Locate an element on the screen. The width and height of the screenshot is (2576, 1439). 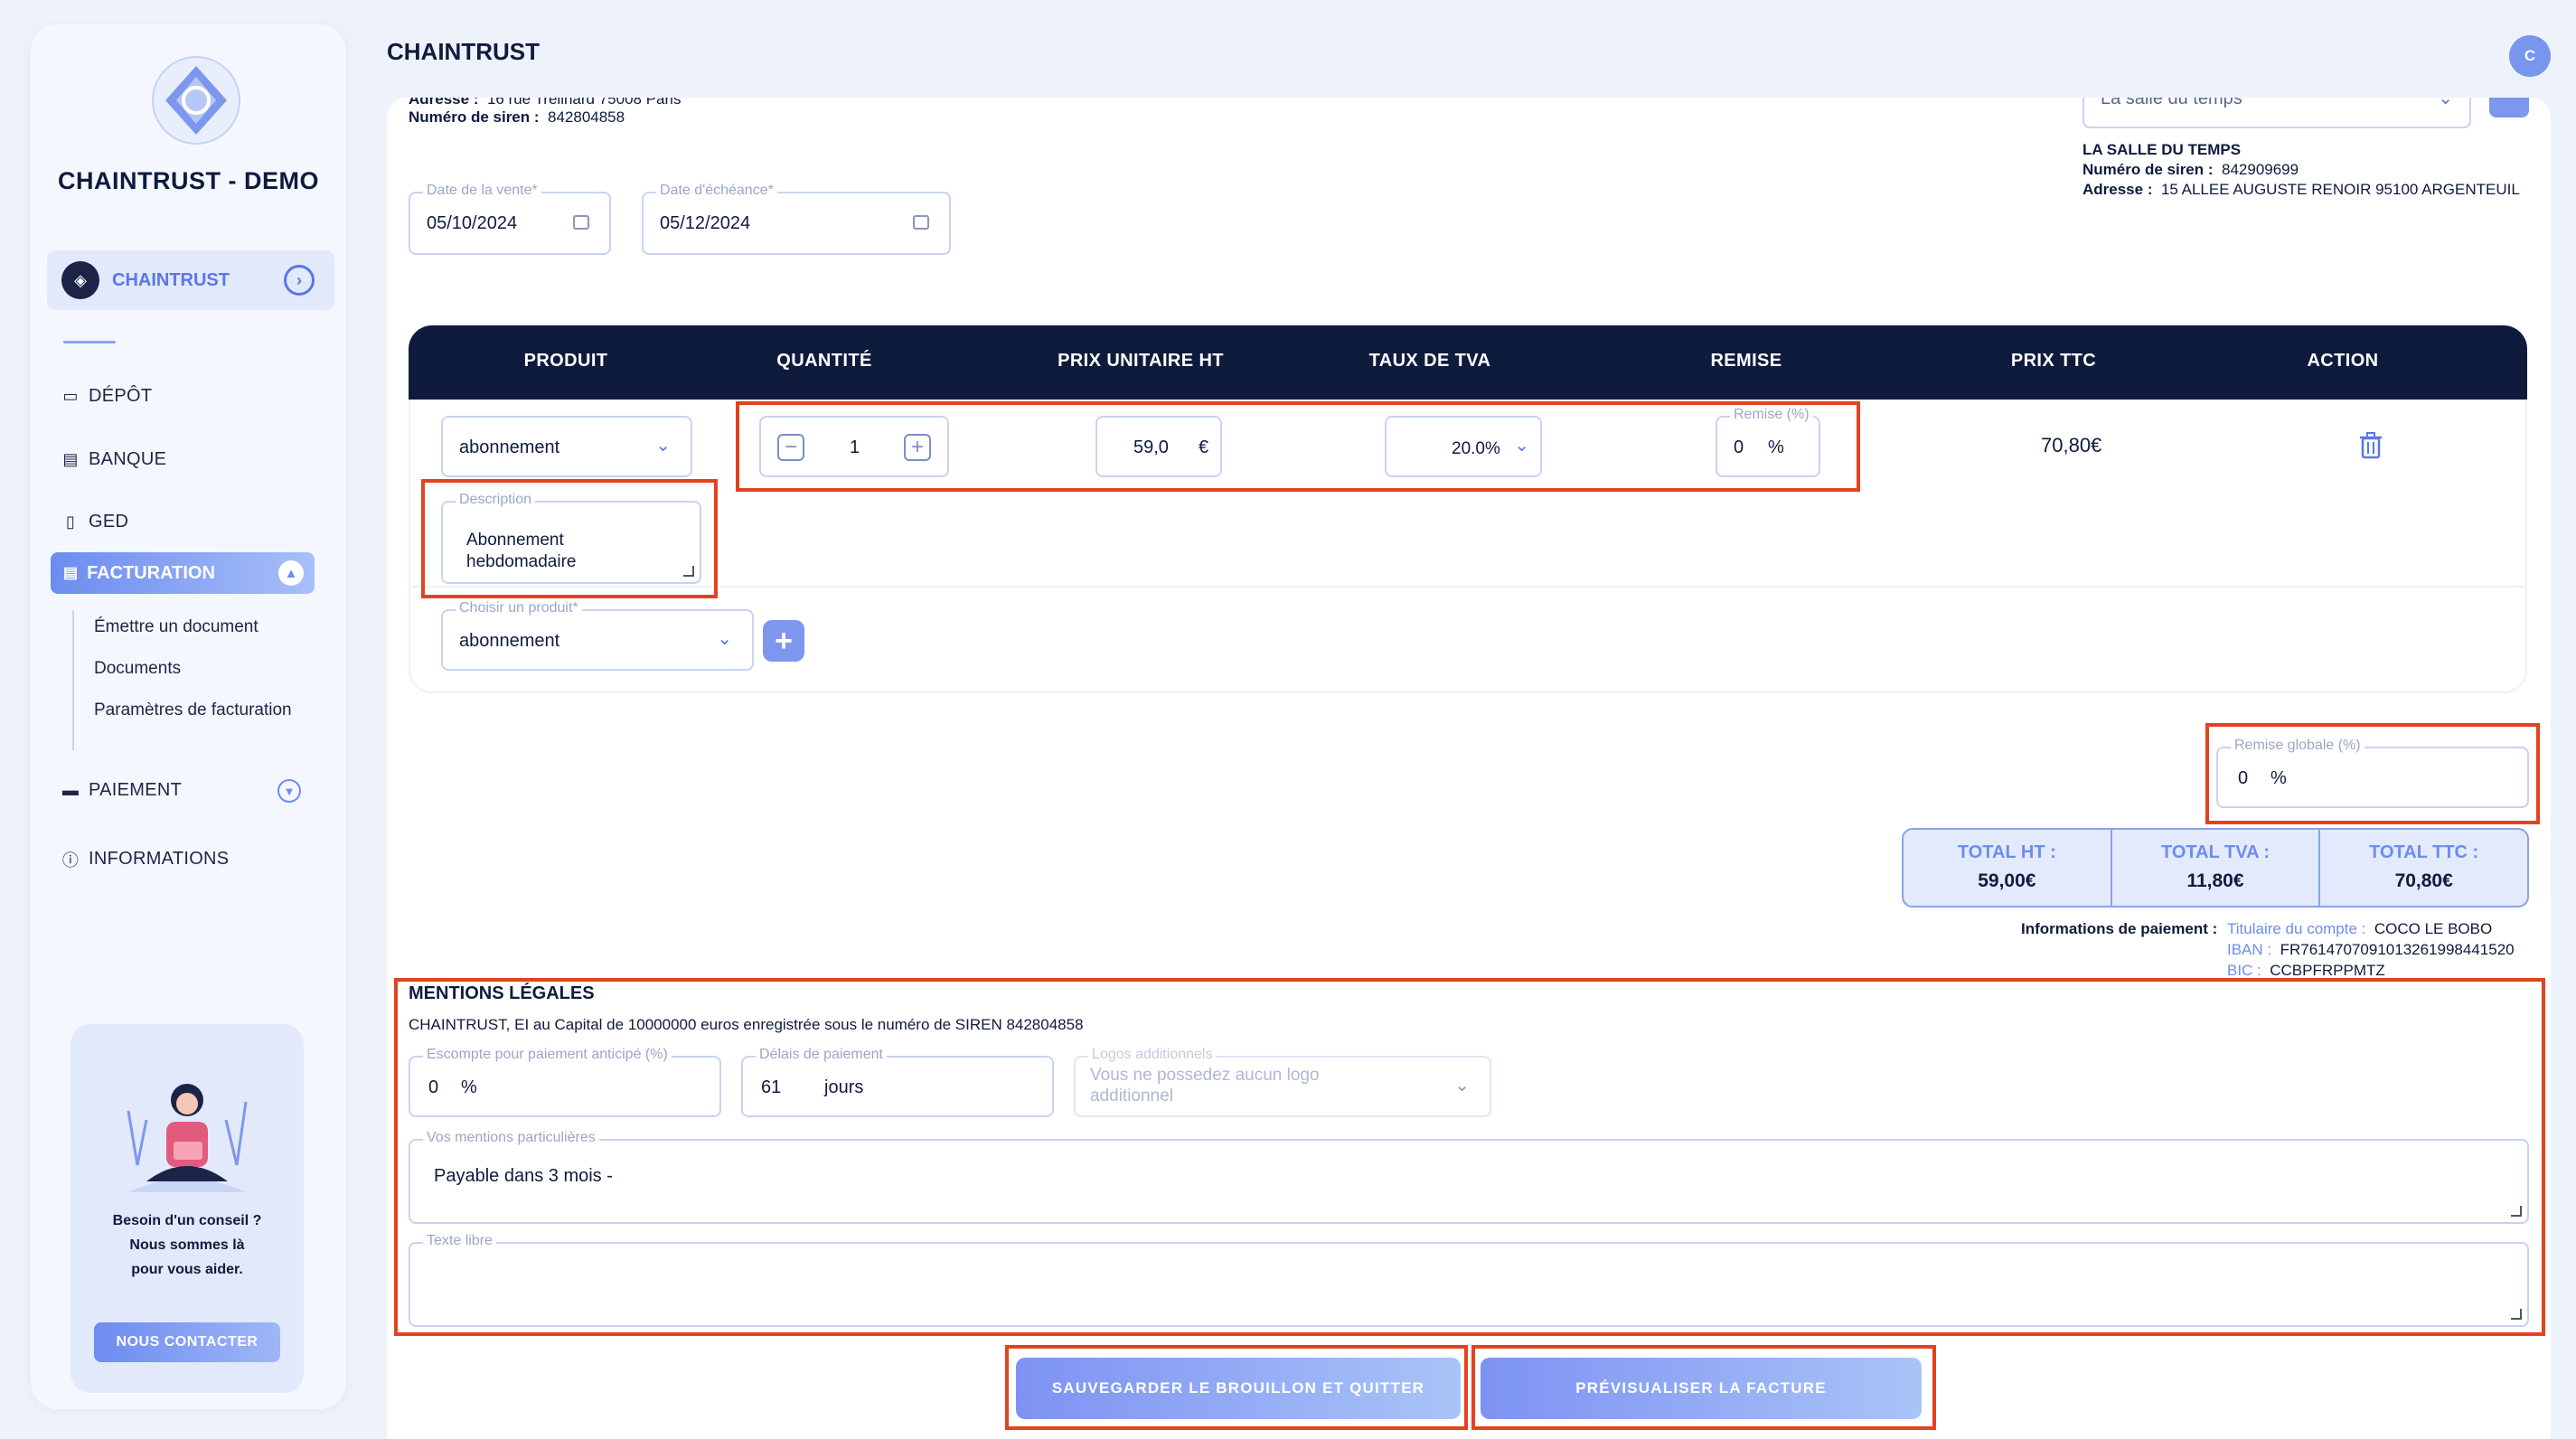
payment-bic: BIC : CCBPFRPPMTZ is located at coordinates (2306, 971).